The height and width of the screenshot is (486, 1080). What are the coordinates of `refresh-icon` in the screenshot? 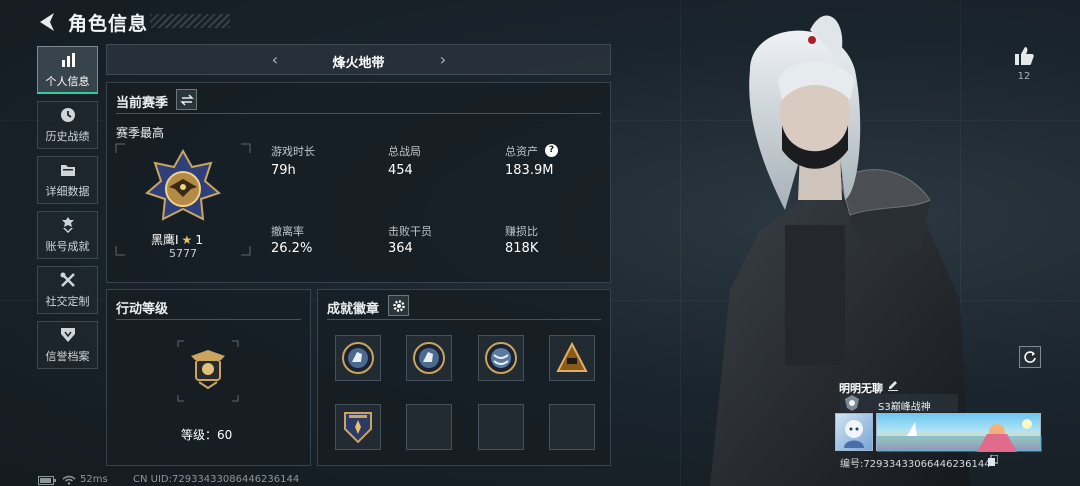 It's located at (1030, 357).